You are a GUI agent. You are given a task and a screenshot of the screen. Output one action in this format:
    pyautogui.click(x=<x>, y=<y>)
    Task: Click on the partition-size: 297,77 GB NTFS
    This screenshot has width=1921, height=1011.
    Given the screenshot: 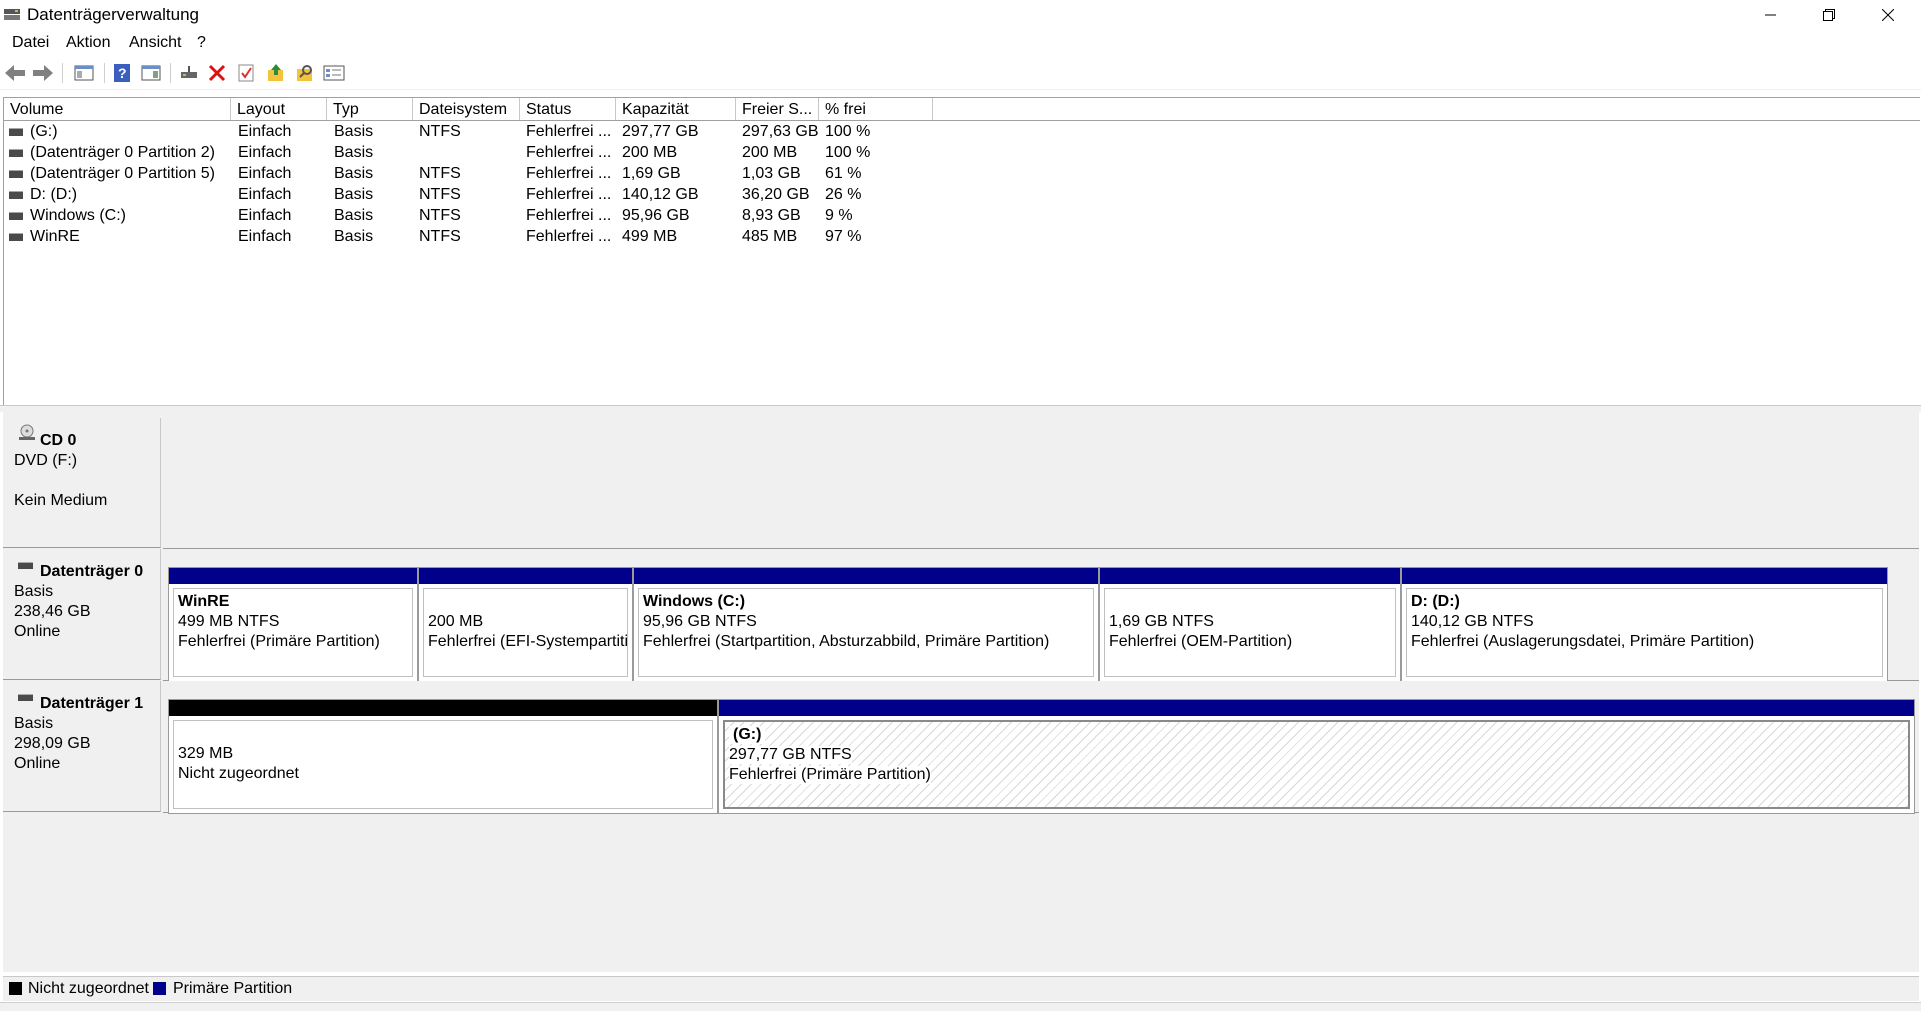 What is the action you would take?
    pyautogui.click(x=790, y=755)
    